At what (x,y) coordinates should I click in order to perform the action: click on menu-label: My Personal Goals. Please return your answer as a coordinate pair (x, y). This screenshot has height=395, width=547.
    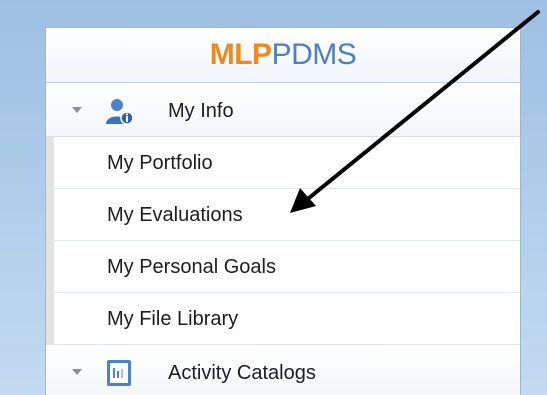
    Looking at the image, I should click on (191, 267).